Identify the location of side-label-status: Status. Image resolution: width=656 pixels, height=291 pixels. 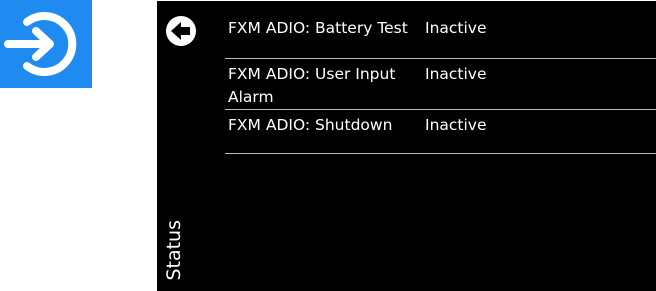
(174, 250).